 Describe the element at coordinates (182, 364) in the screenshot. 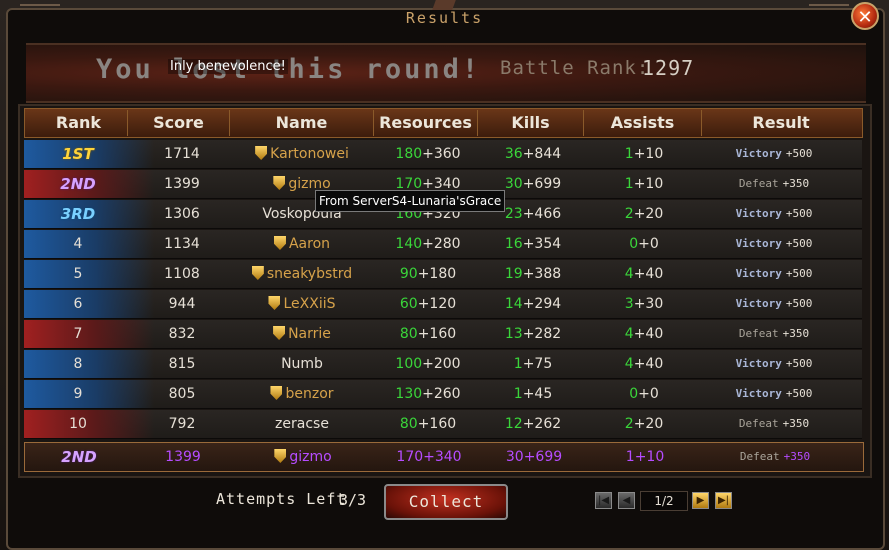

I see `score-cell: 815` at that location.